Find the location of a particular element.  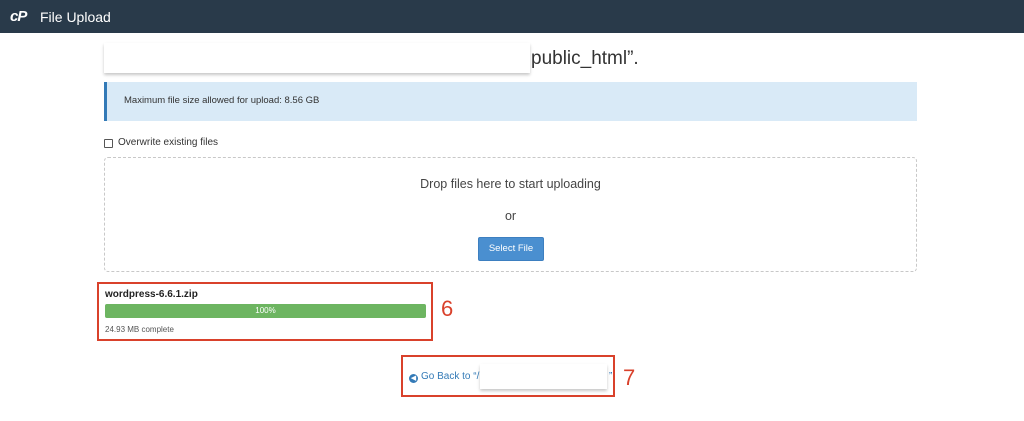

progress-label: 100% is located at coordinates (265, 310).